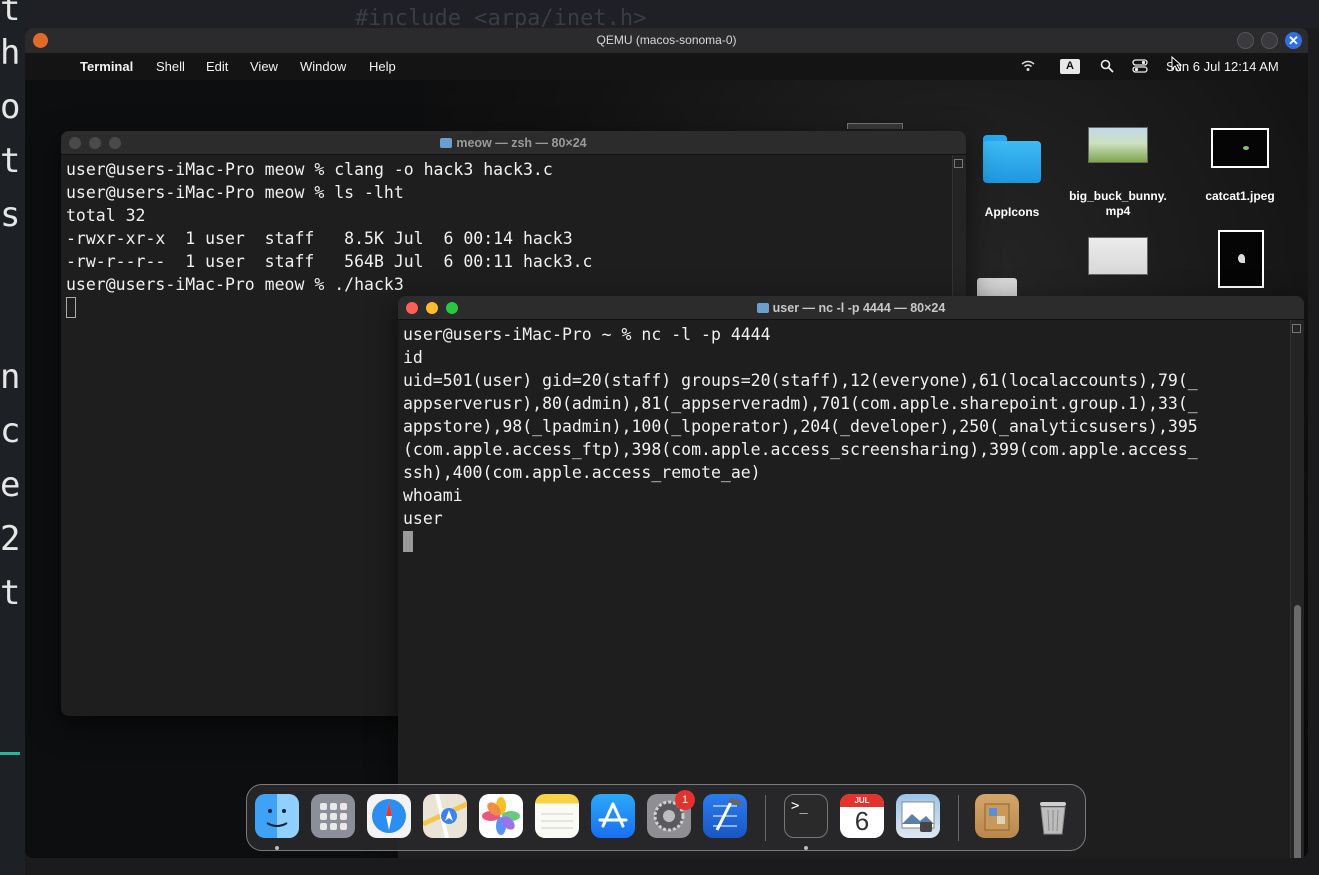 The height and width of the screenshot is (875, 1319). Describe the element at coordinates (106, 66) in the screenshot. I see `menu-app-name: Terminal` at that location.